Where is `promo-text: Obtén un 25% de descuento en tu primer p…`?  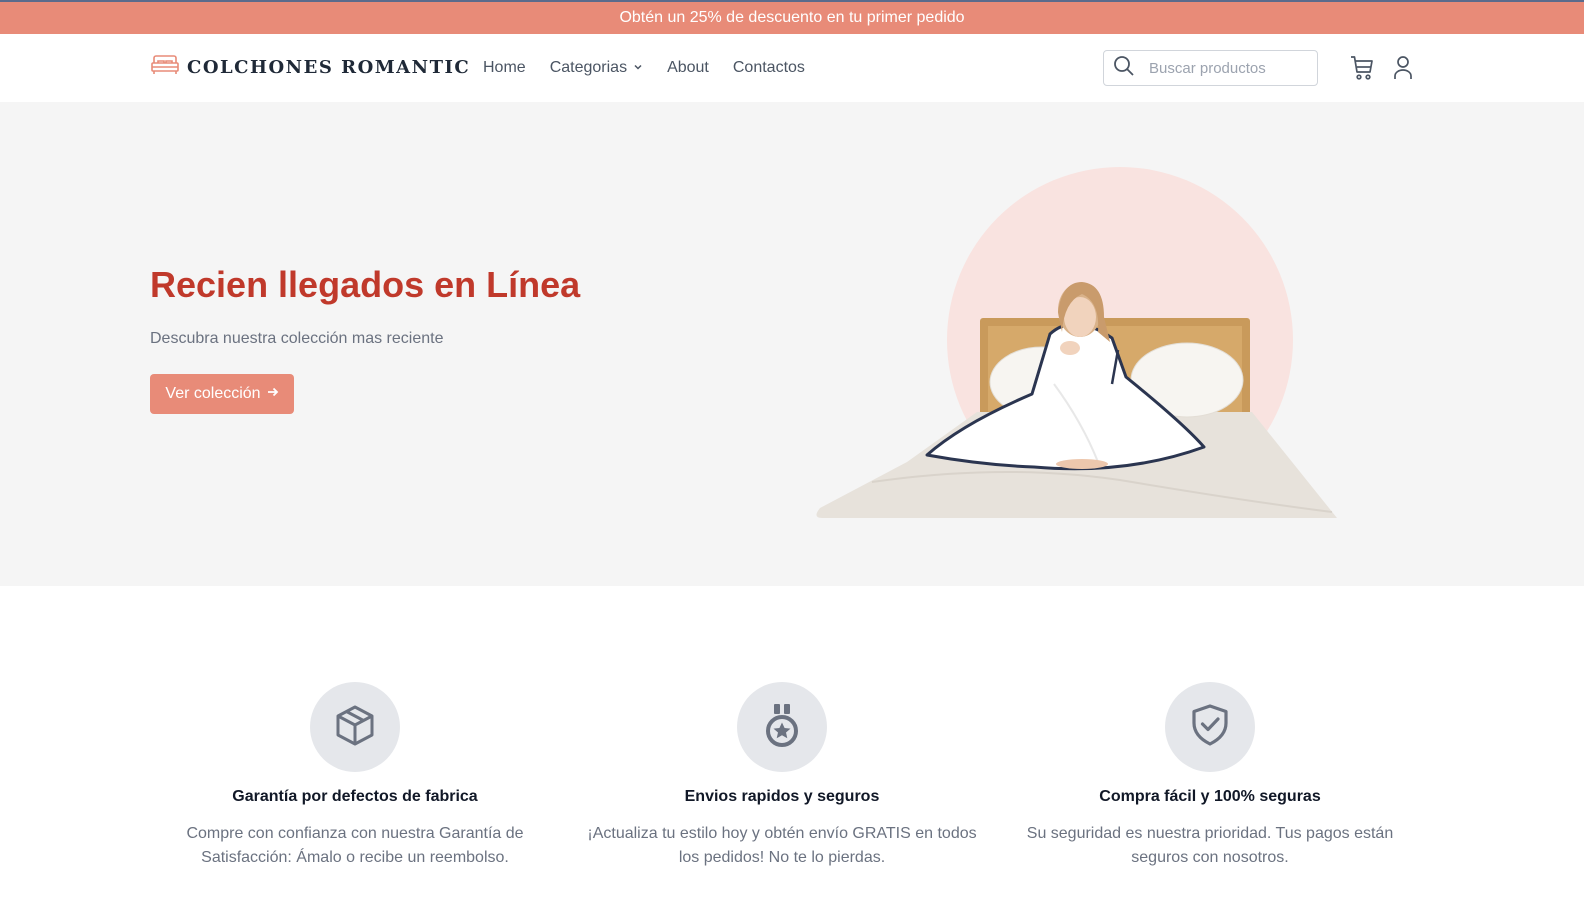 promo-text: Obtén un 25% de descuento en tu primer p… is located at coordinates (792, 17).